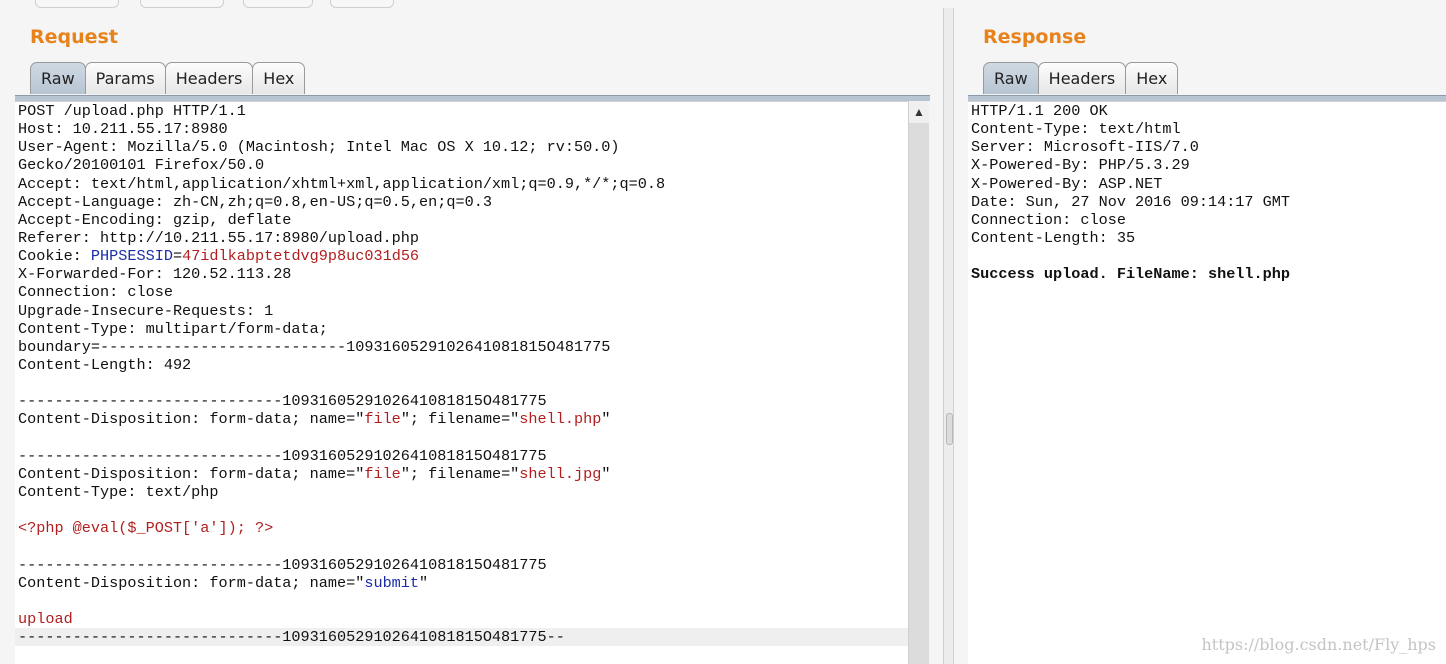 This screenshot has width=1446, height=664. I want to click on code-line: Date: Sun, 27 Nov 2016 09:14:17 GMT, so click(1207, 202).